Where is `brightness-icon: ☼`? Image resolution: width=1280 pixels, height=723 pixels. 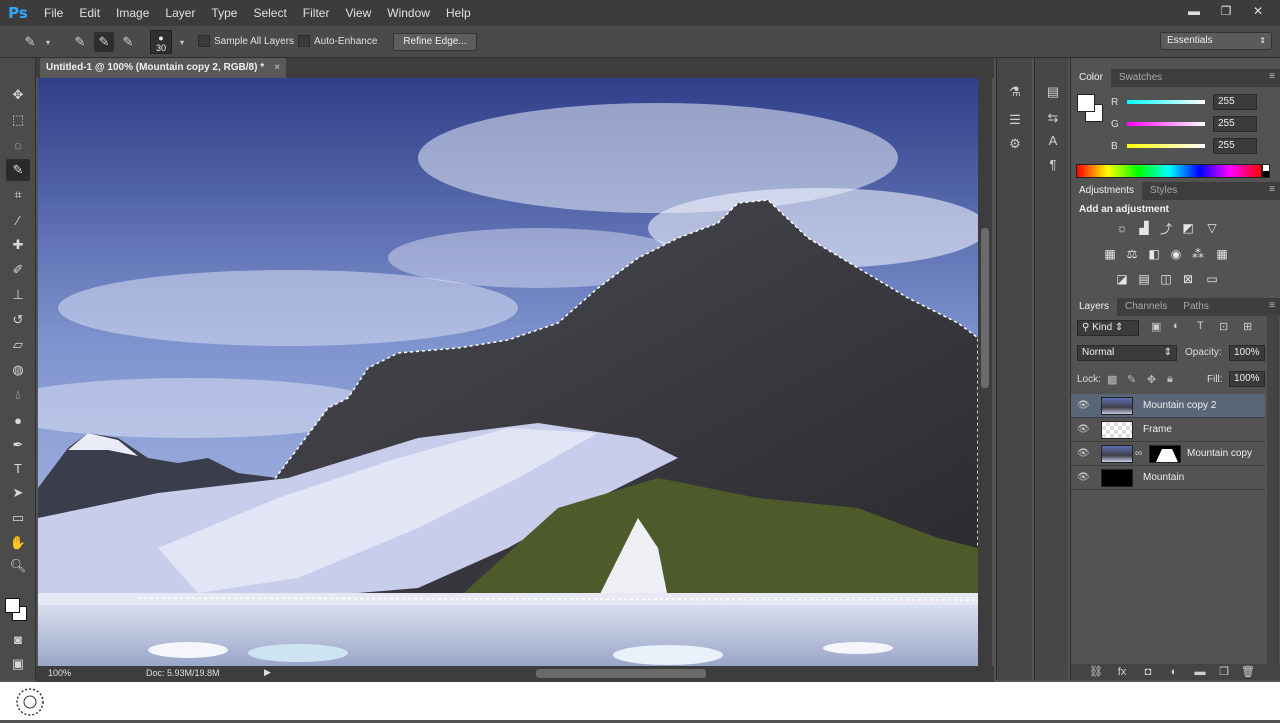 brightness-icon: ☼ is located at coordinates (1122, 228).